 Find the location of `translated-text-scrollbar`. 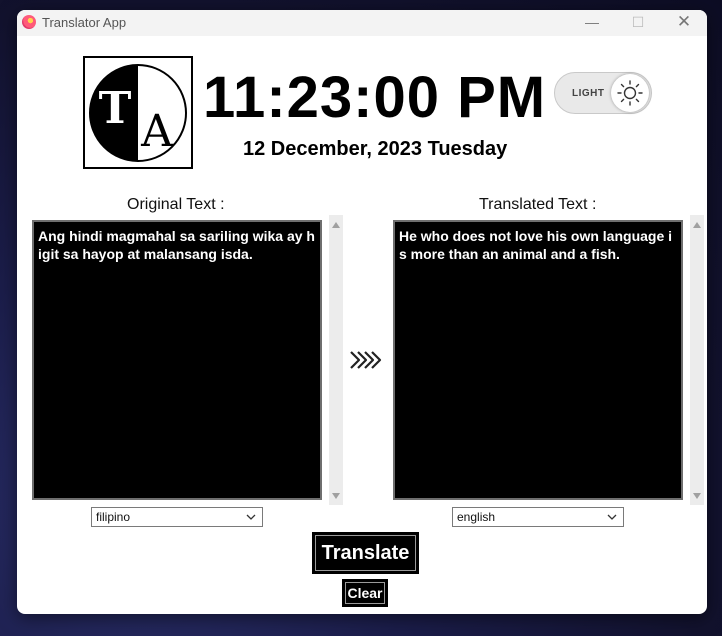

translated-text-scrollbar is located at coordinates (697, 360).